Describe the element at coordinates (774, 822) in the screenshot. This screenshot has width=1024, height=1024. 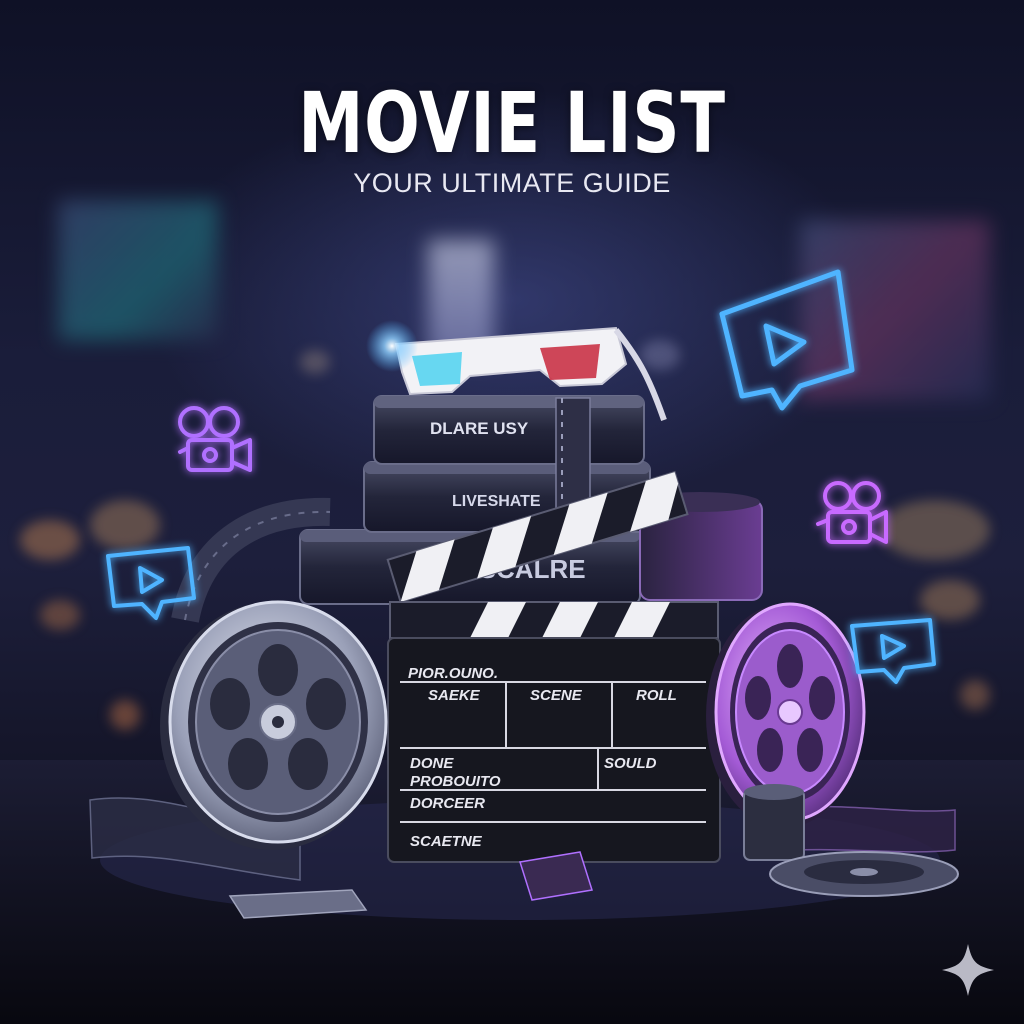
I see `film-canister` at that location.